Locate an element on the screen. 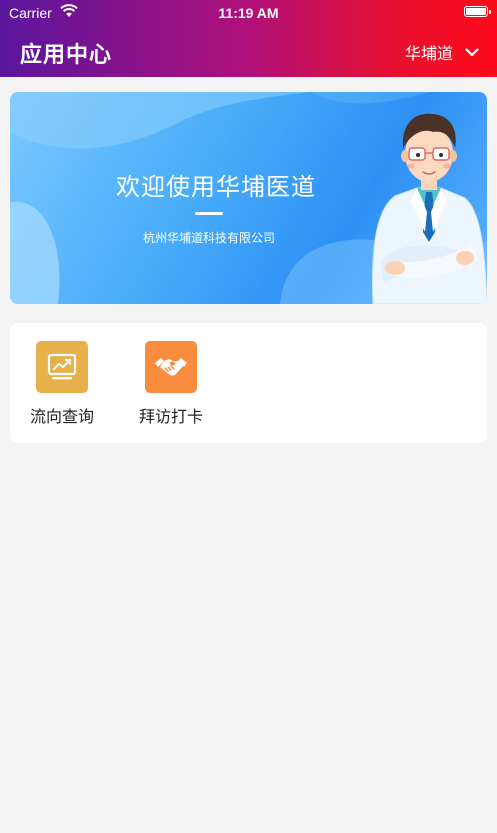 This screenshot has width=497, height=833. app-label: 流向查询 is located at coordinates (61, 417).